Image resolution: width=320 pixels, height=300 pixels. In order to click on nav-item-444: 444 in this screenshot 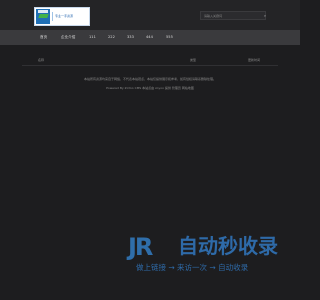, I will do `click(149, 37)`.